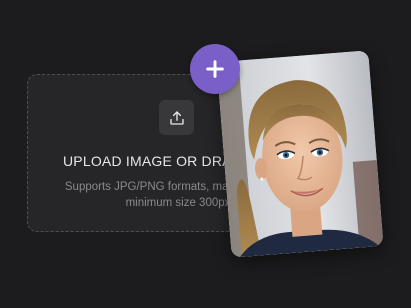 The height and width of the screenshot is (308, 411). I want to click on plus-icon, so click(215, 69).